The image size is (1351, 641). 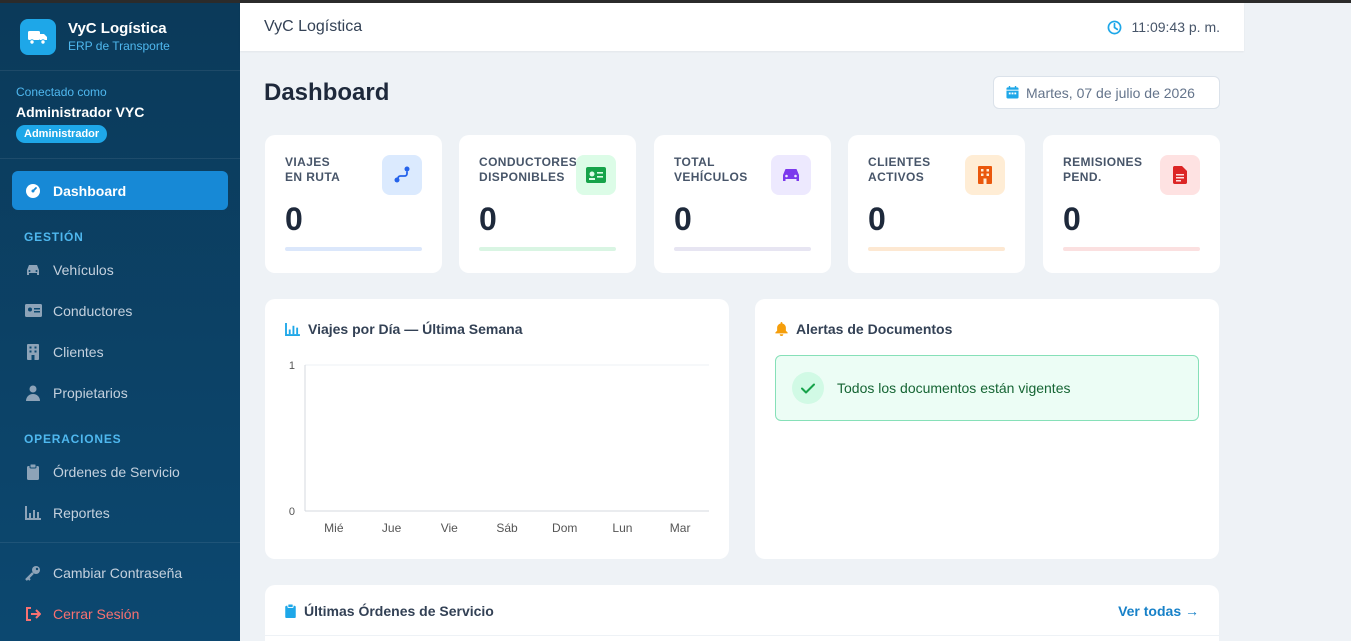 What do you see at coordinates (1012, 92) in the screenshot?
I see `calendar-icon` at bounding box center [1012, 92].